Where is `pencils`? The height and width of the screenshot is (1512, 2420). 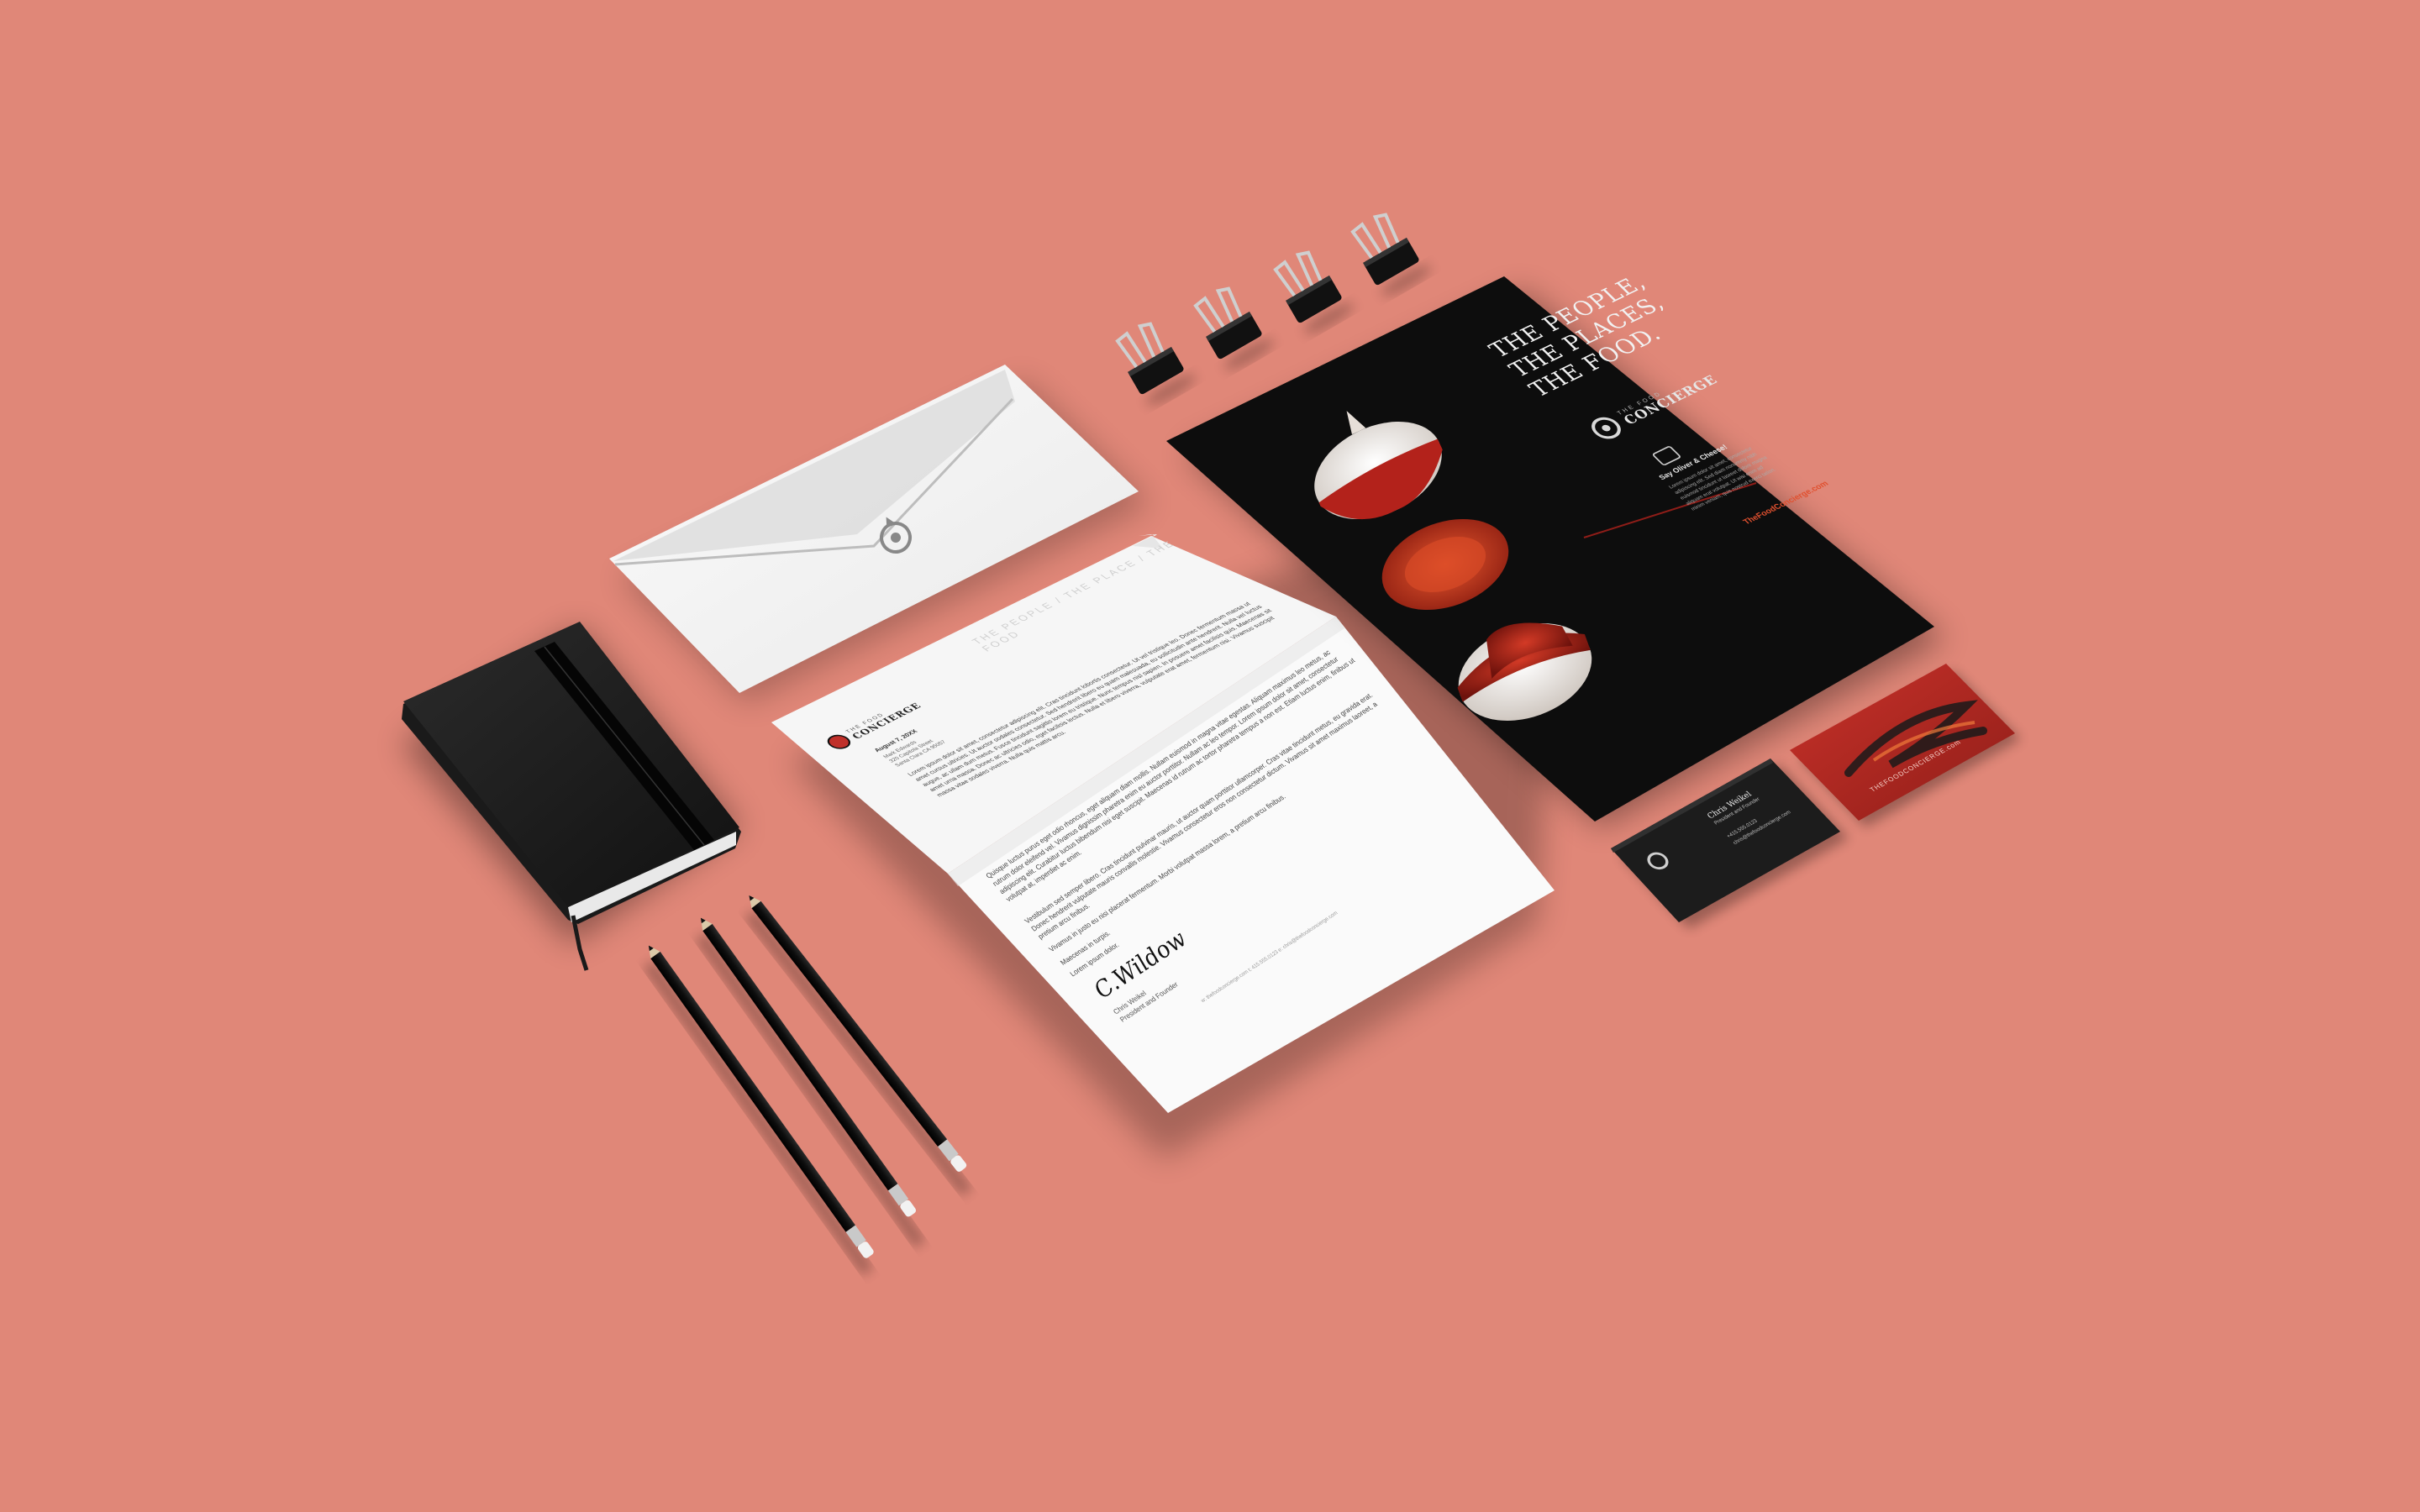
pencils is located at coordinates (808, 1085).